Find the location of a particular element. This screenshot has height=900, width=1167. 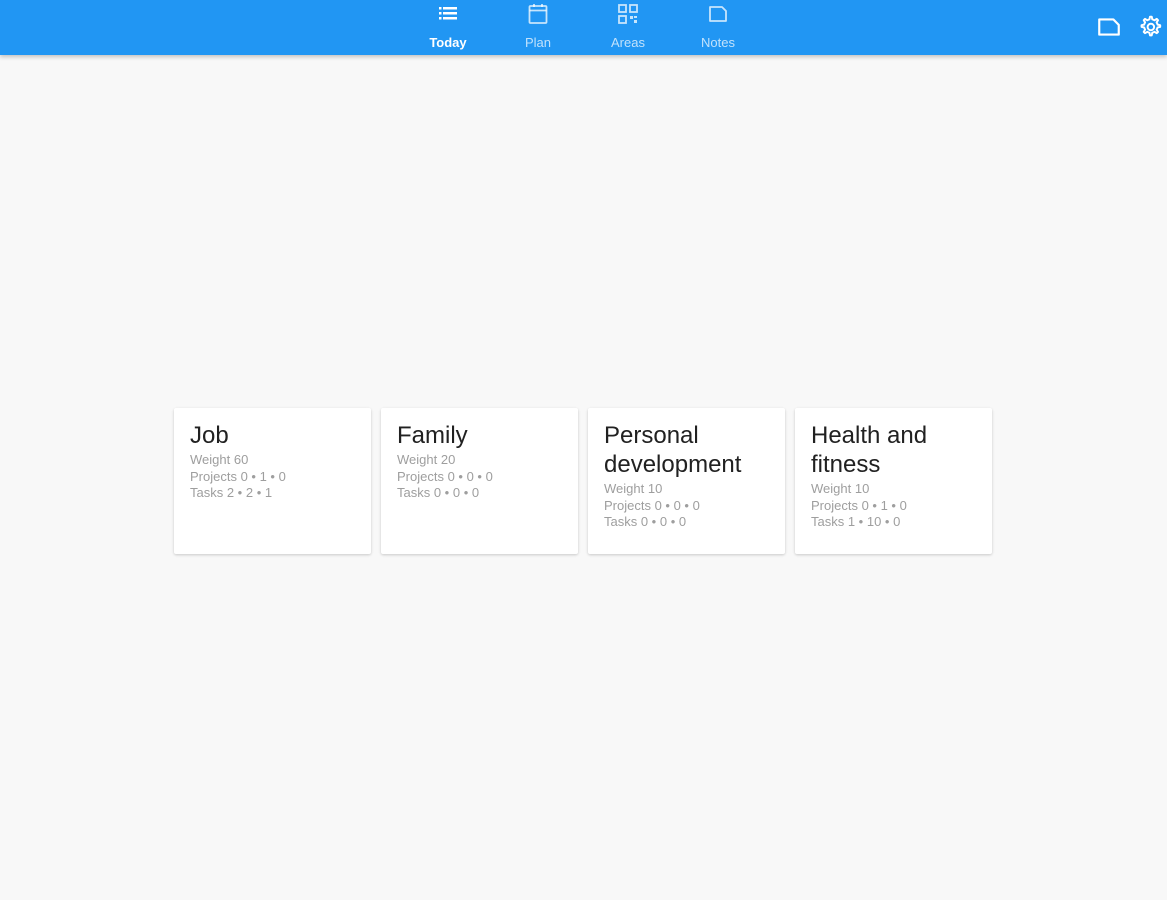

tab-today: Today is located at coordinates (448, 27).